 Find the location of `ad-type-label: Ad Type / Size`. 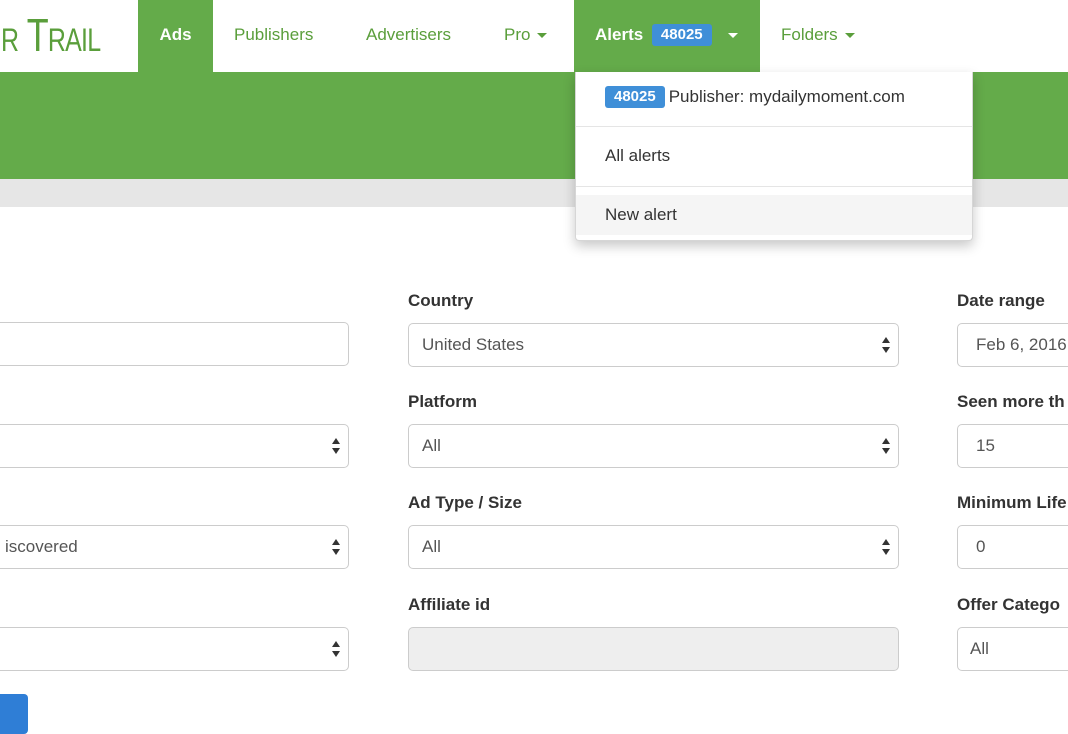

ad-type-label: Ad Type / Size is located at coordinates (465, 502).